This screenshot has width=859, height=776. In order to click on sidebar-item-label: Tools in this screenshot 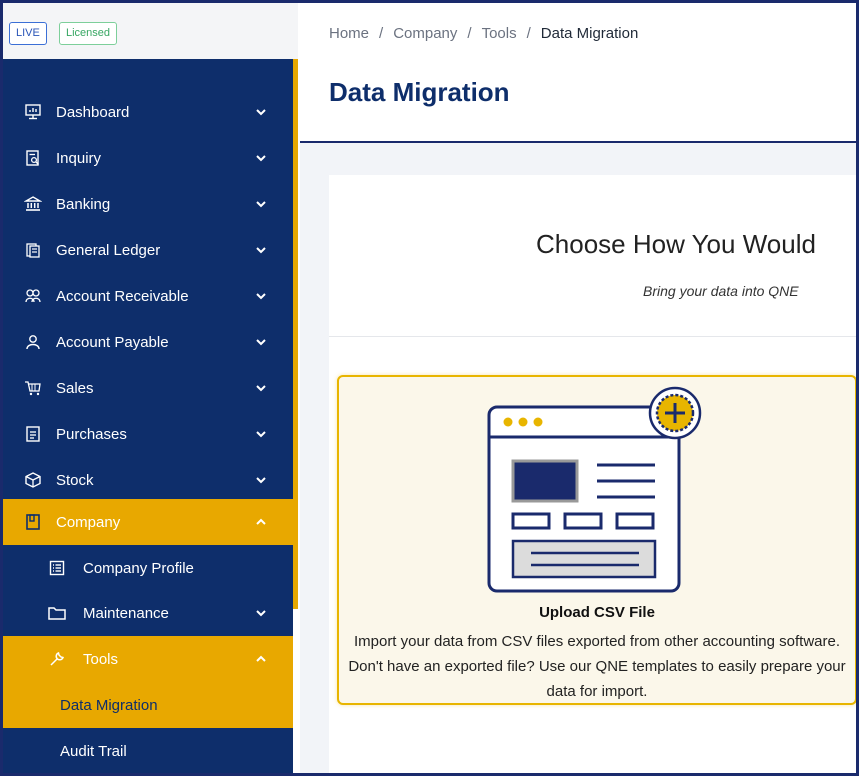, I will do `click(101, 659)`.